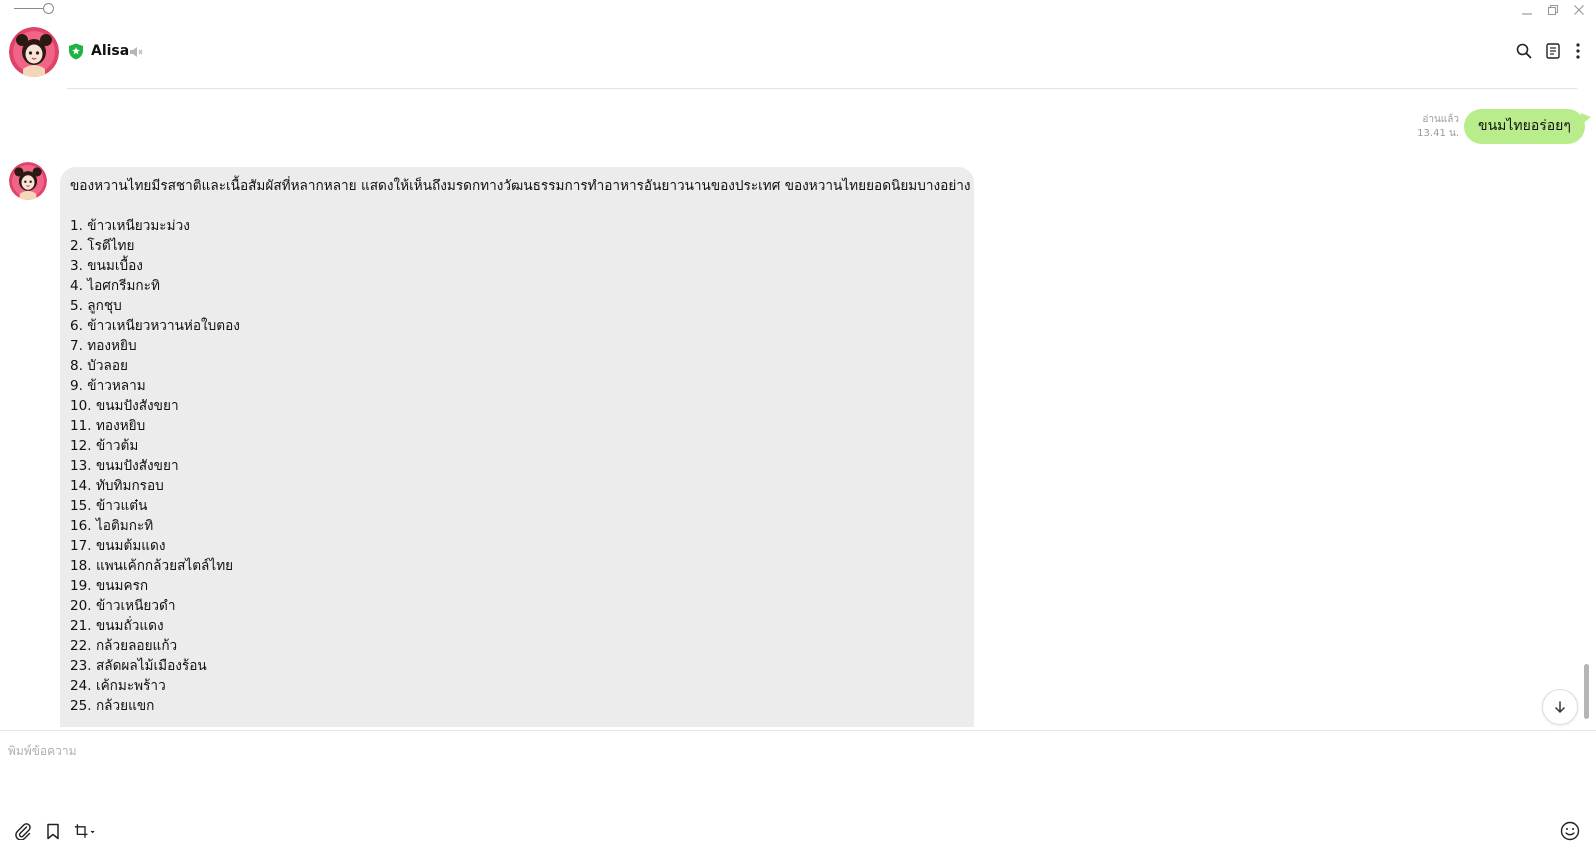 This screenshot has width=1596, height=849. Describe the element at coordinates (1553, 51) in the screenshot. I see `notes-icon` at that location.